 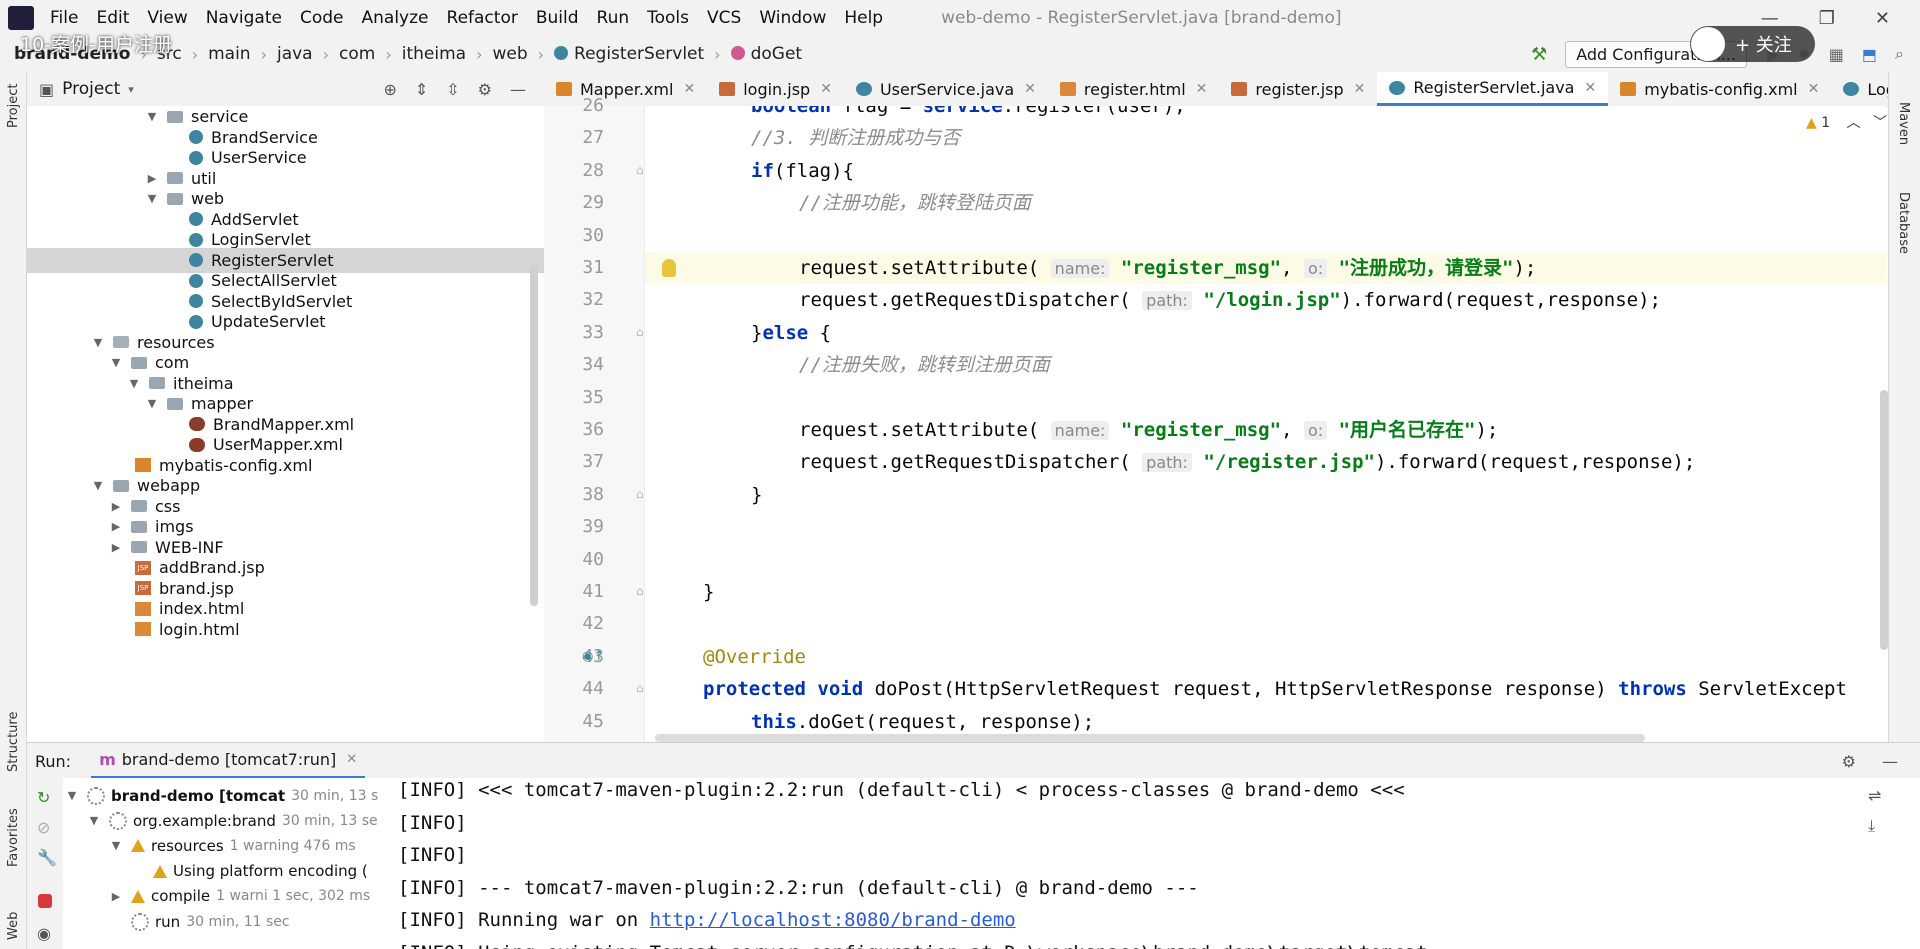 I want to click on breadcrumb-item: web, so click(x=509, y=54).